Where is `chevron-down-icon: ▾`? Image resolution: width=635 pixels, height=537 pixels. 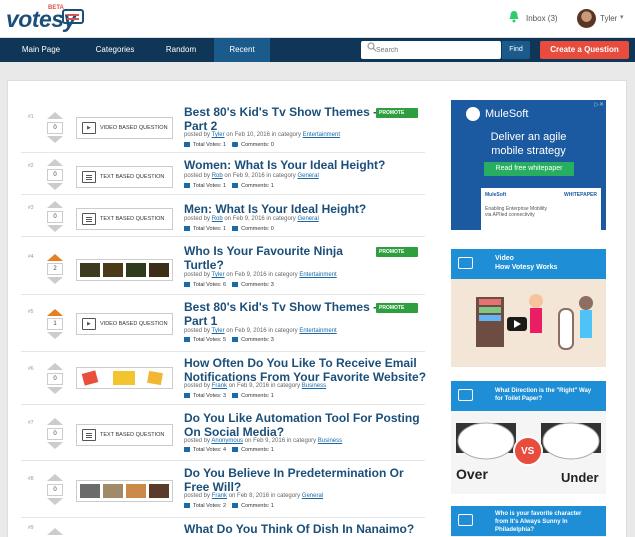
chevron-down-icon: ▾ is located at coordinates (622, 17).